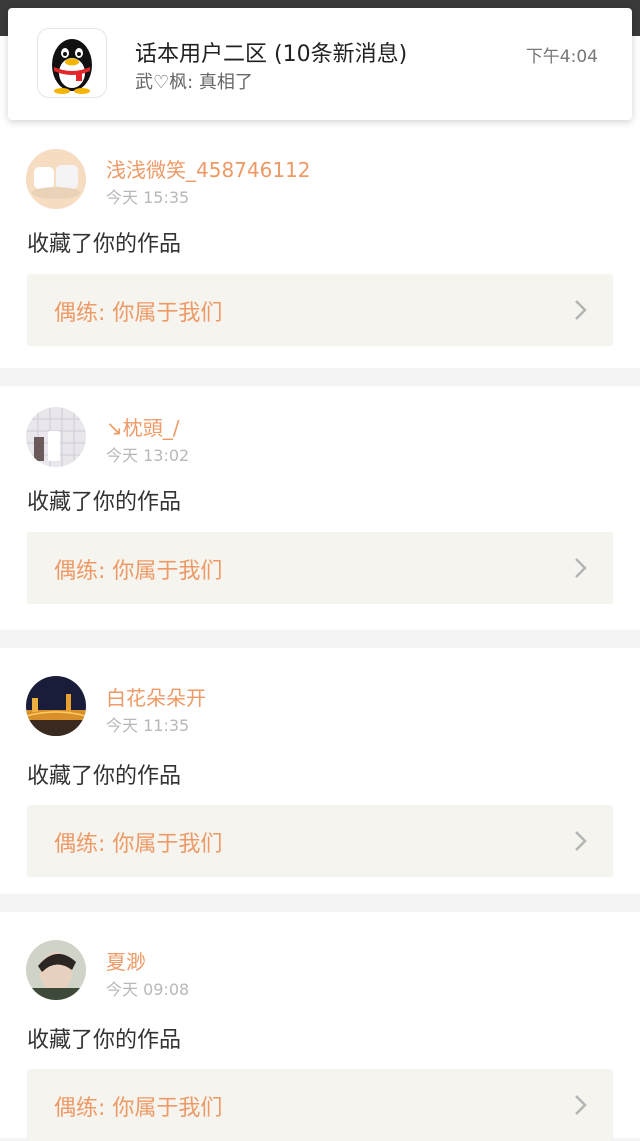 The width and height of the screenshot is (640, 1141). I want to click on notification-title: 话本用户二区 (10条新消息), so click(271, 54).